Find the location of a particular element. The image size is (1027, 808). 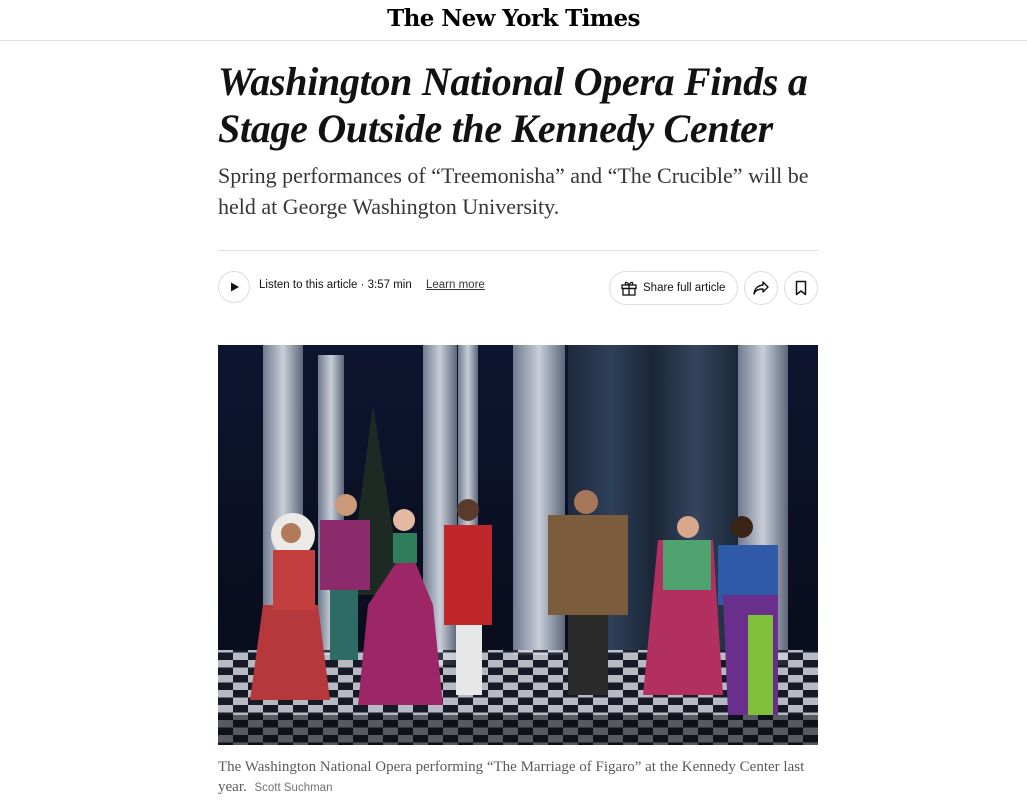

masthead: The New York Times is located at coordinates (513, 20).